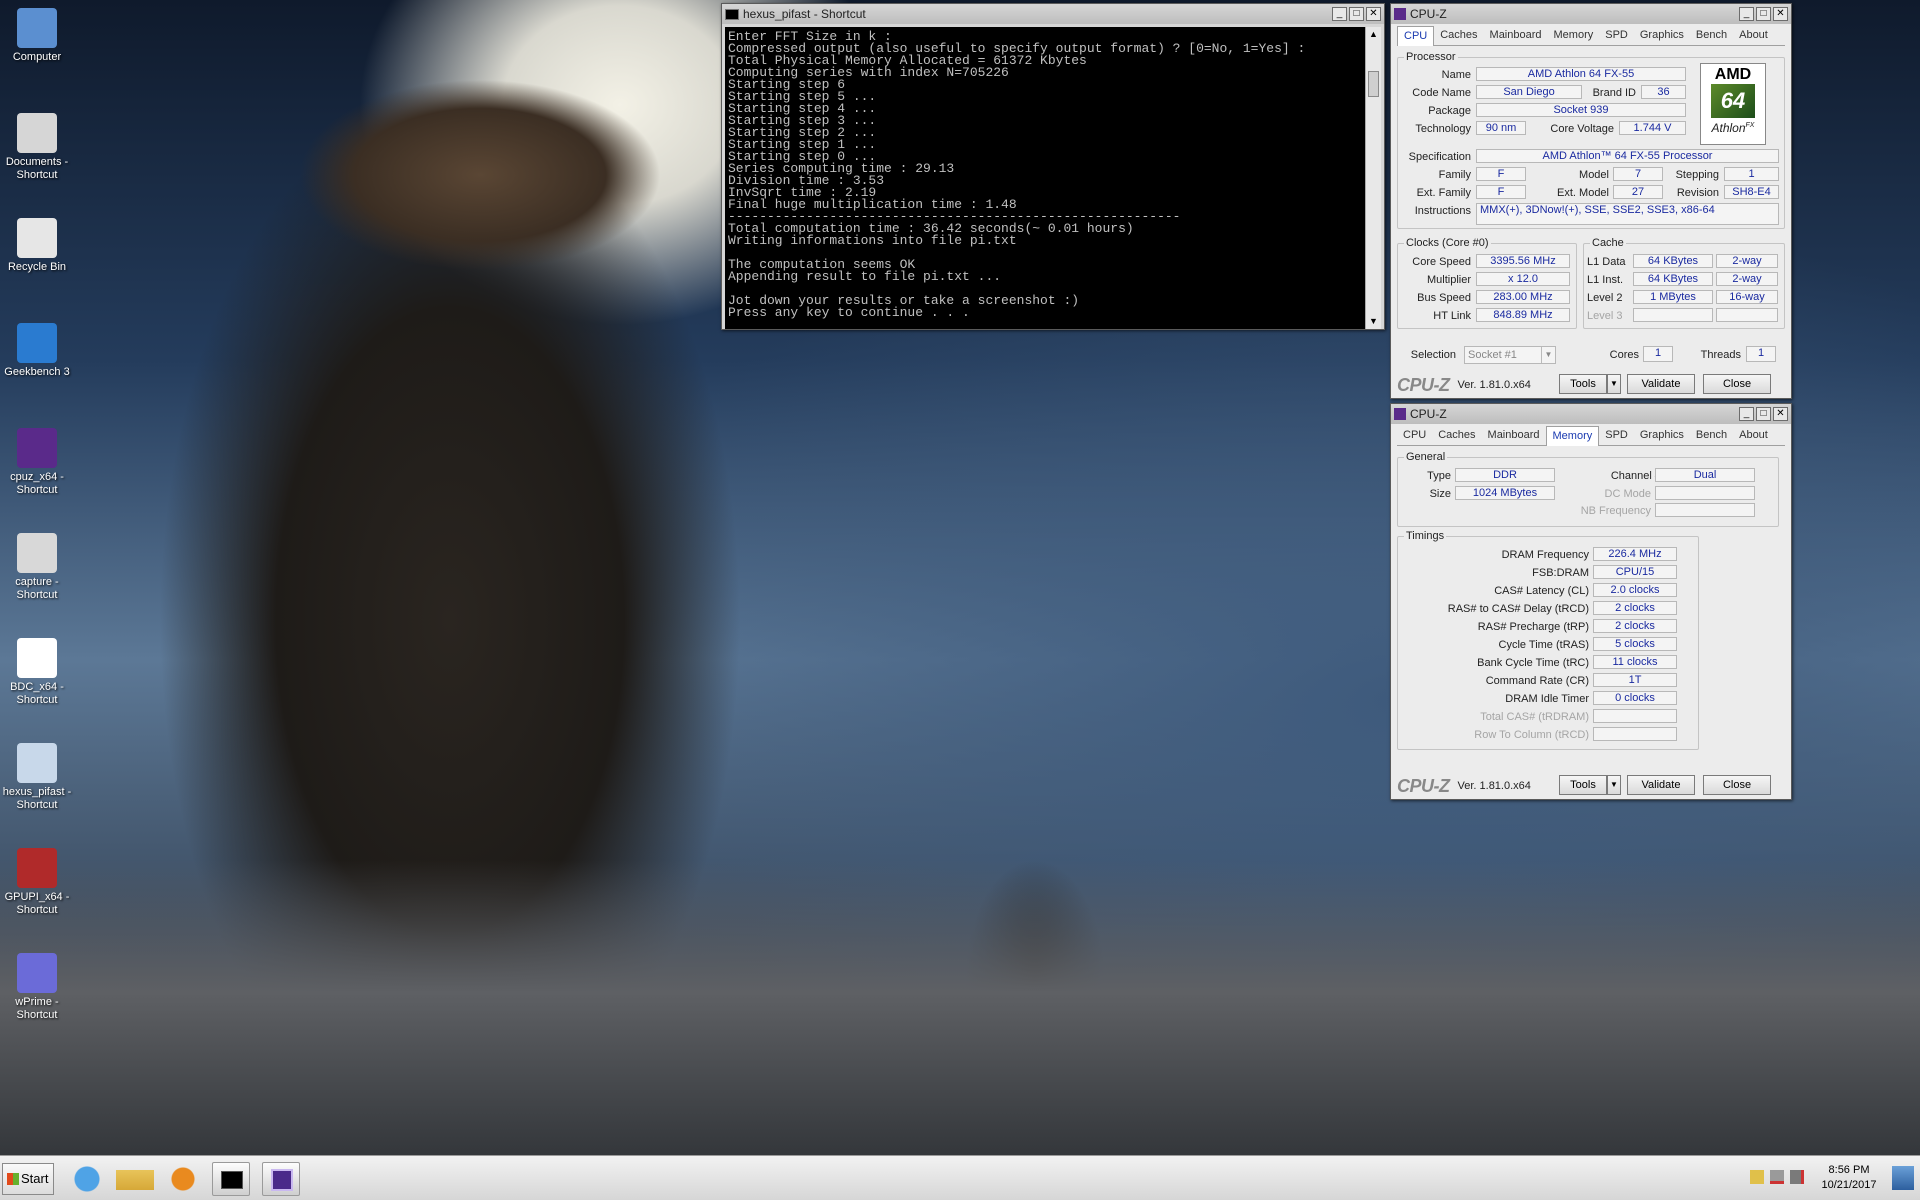  I want to click on cpuz-logo: CPU-Z, so click(1423, 785).